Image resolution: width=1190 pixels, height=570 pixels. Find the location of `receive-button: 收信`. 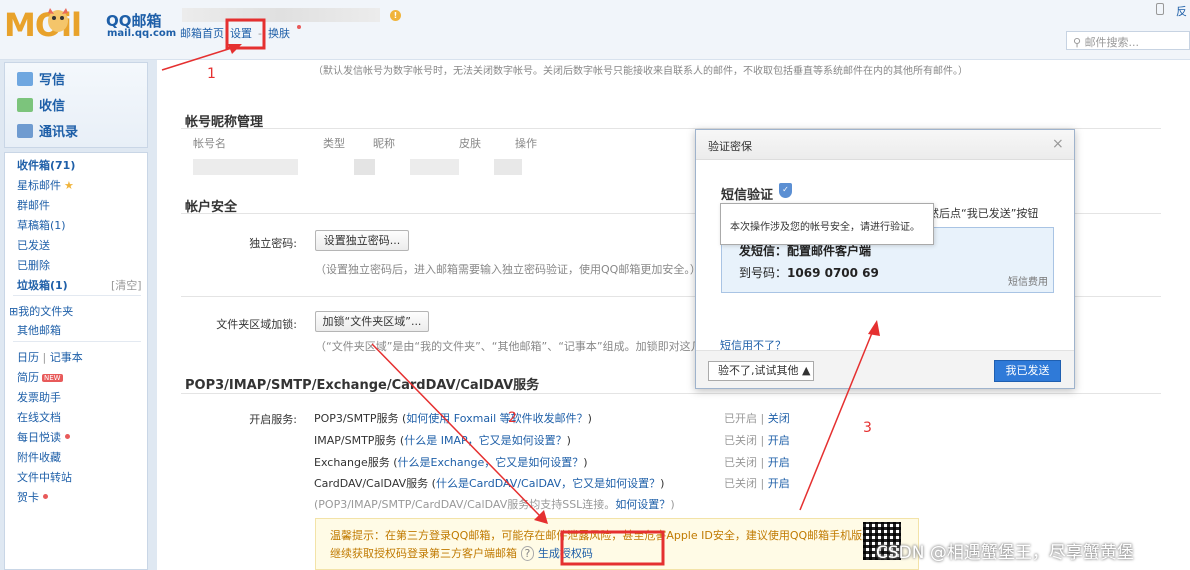

receive-button: 收信 is located at coordinates (41, 104).